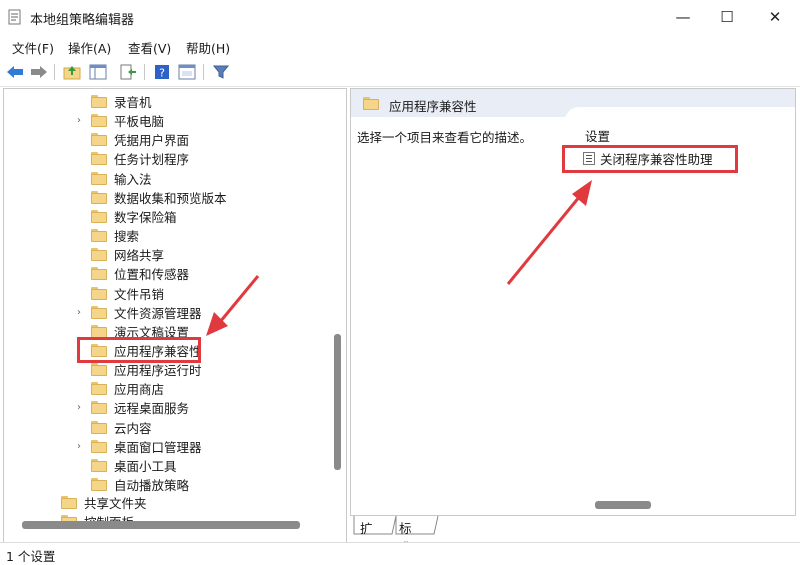  What do you see at coordinates (139, 390) in the screenshot?
I see `tree-item-label: 应用商店` at bounding box center [139, 390].